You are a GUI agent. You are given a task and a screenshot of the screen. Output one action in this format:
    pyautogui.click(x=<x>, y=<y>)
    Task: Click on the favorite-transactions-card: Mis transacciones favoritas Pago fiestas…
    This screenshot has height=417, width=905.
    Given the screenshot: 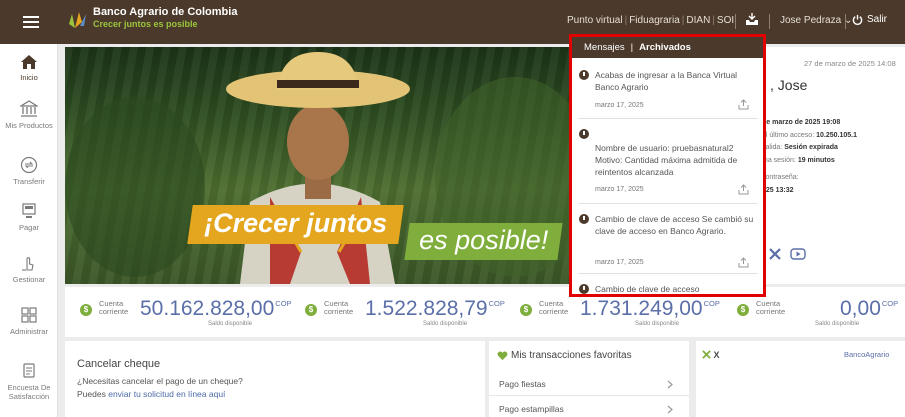 What is the action you would take?
    pyautogui.click(x=589, y=379)
    